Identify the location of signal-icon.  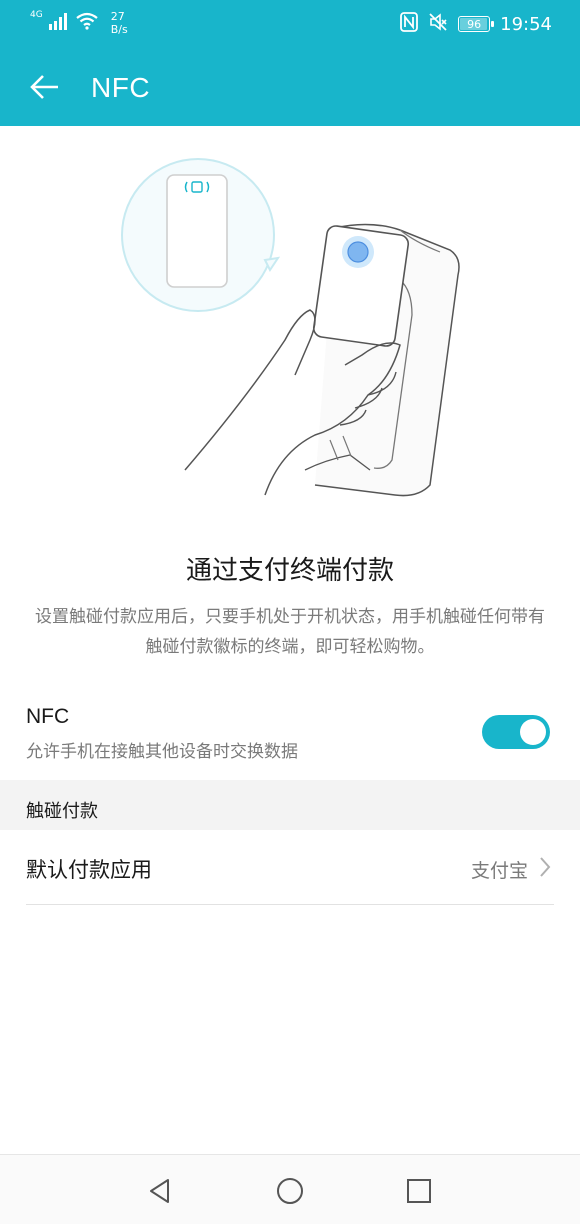
(58, 23).